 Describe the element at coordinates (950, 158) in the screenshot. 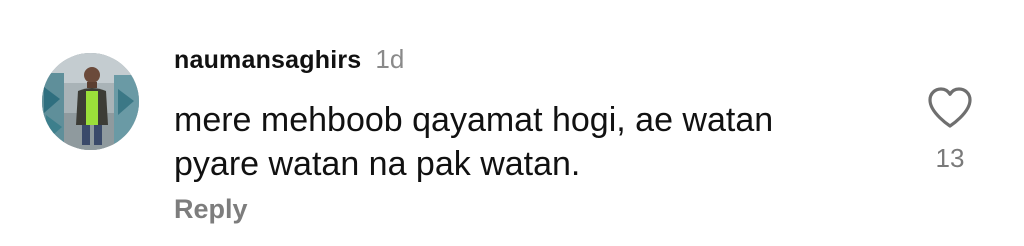

I see `like-count: 13` at that location.